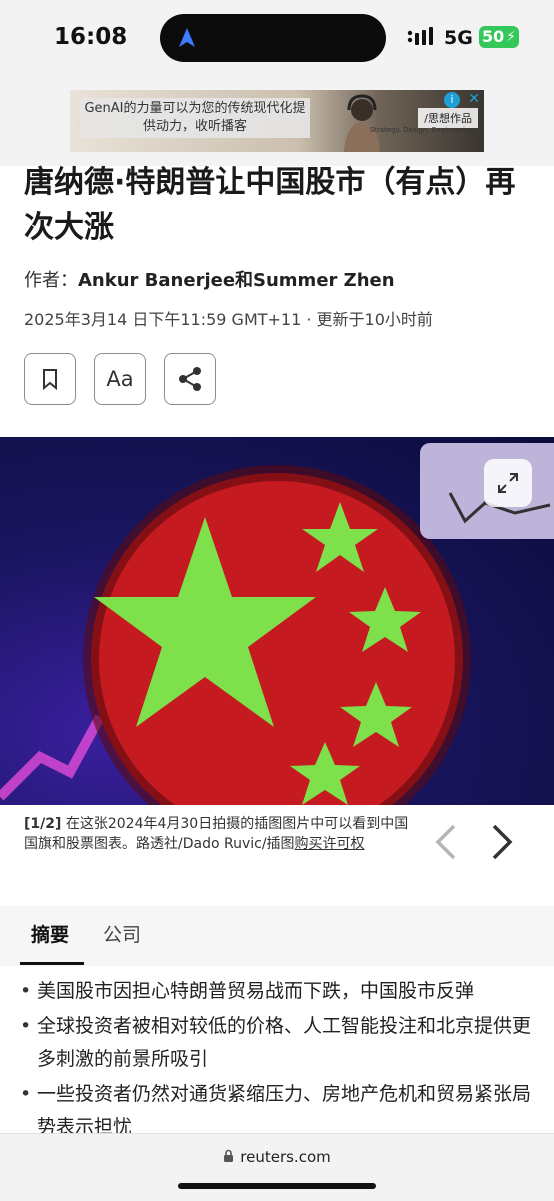 Image resolution: width=554 pixels, height=1201 pixels. Describe the element at coordinates (502, 842) in the screenshot. I see `next-photo-icon` at that location.